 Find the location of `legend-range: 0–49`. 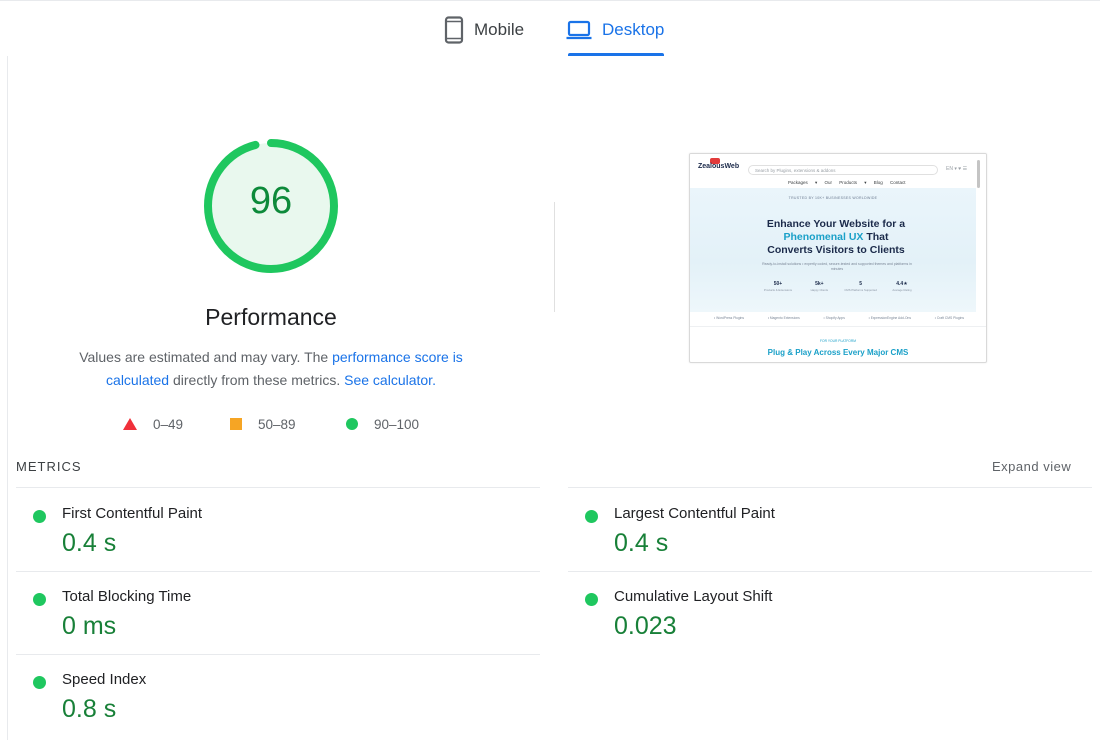

legend-range: 0–49 is located at coordinates (168, 424).